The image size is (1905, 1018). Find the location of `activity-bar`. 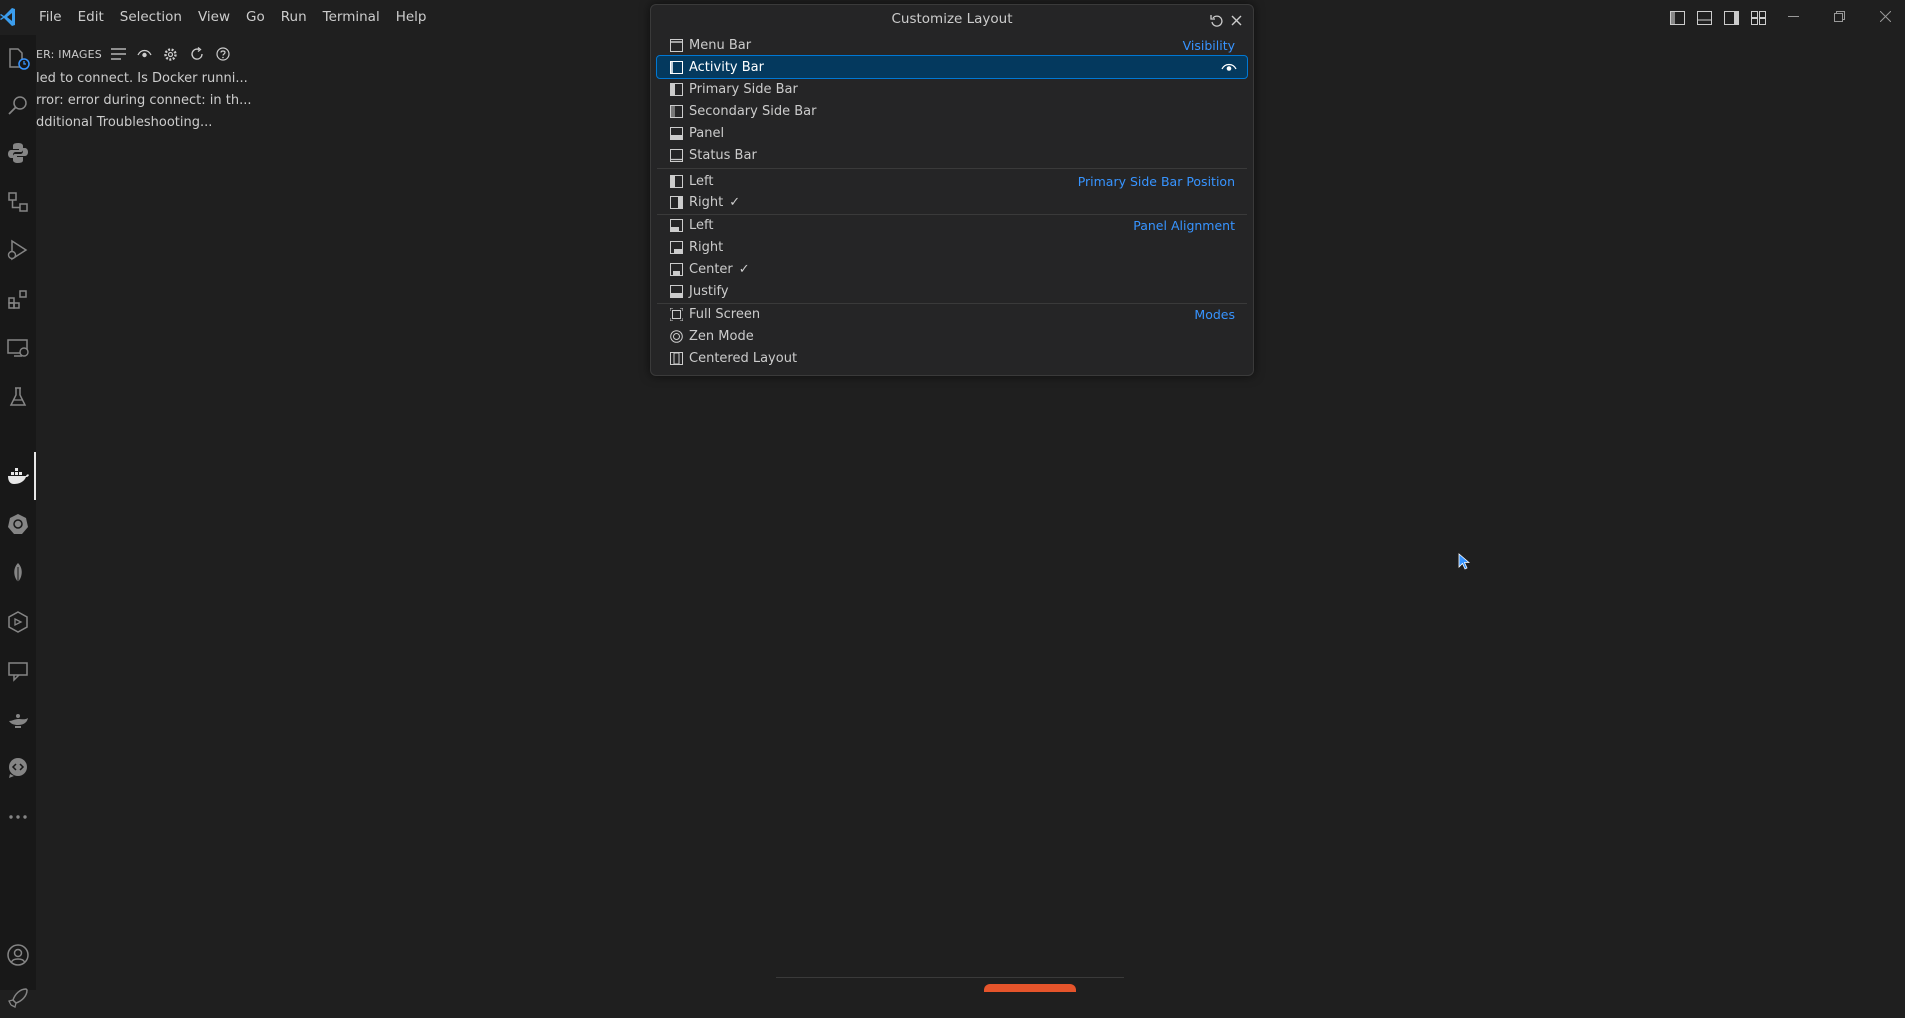

activity-bar is located at coordinates (18, 521).